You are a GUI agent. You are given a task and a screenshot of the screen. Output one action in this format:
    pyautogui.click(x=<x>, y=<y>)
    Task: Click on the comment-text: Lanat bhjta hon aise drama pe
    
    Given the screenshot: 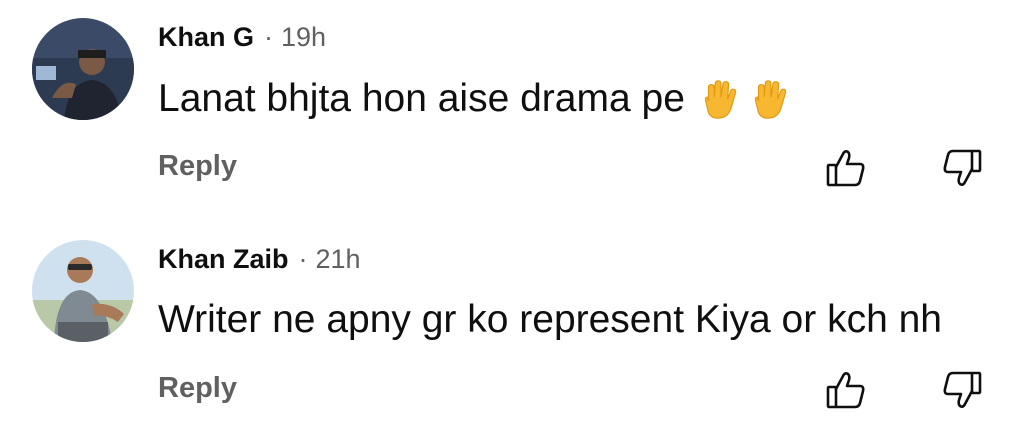 What is the action you would take?
    pyautogui.click(x=421, y=98)
    